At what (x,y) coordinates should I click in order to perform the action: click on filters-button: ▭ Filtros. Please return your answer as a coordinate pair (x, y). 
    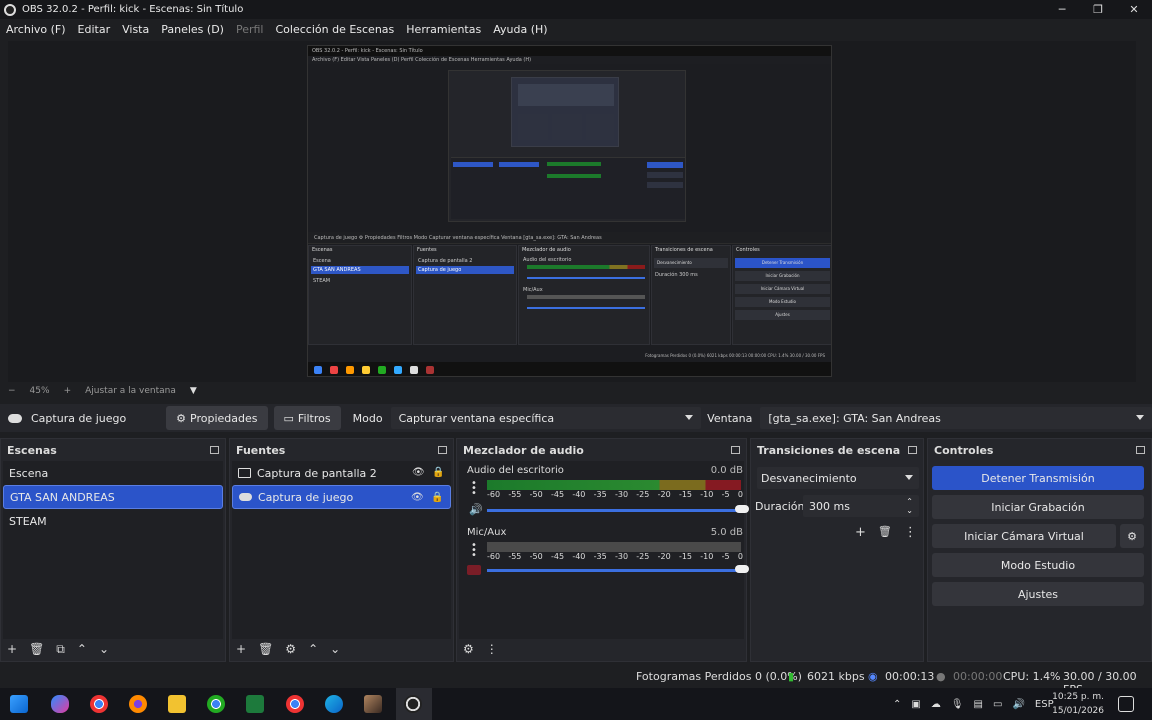
    Looking at the image, I should click on (307, 418).